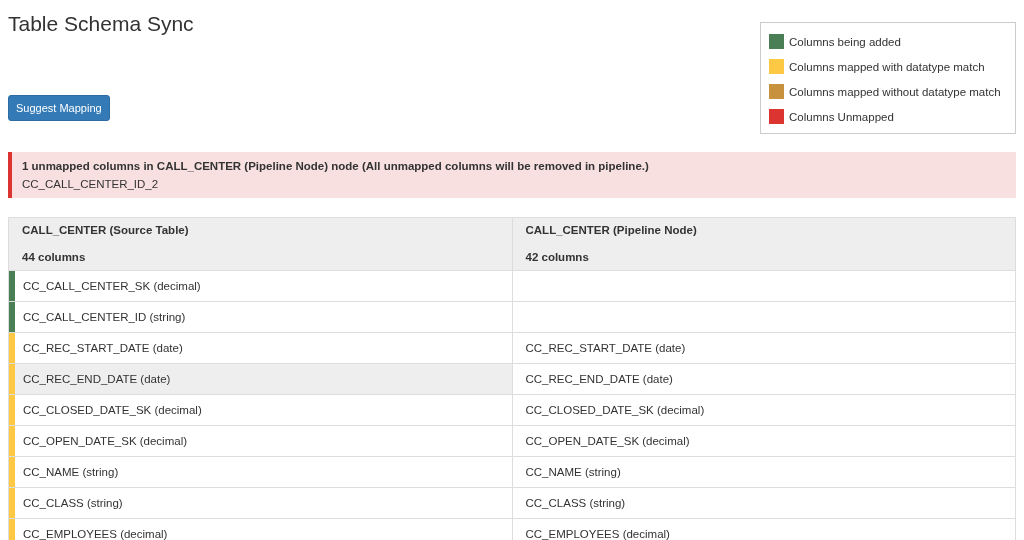 The height and width of the screenshot is (540, 1024). Describe the element at coordinates (895, 91) in the screenshot. I see `legend-label: Columns mapped without datatype match` at that location.